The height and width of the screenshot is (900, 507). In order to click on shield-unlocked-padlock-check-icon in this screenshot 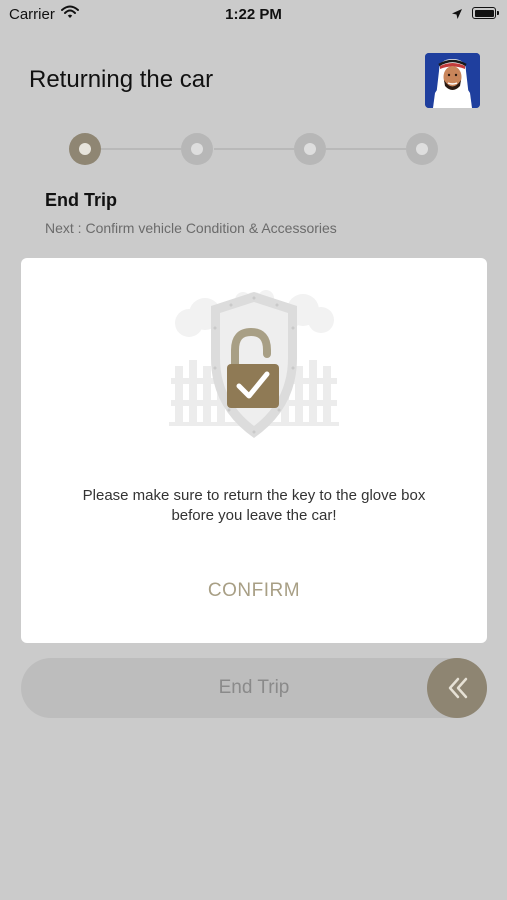, I will do `click(254, 365)`.